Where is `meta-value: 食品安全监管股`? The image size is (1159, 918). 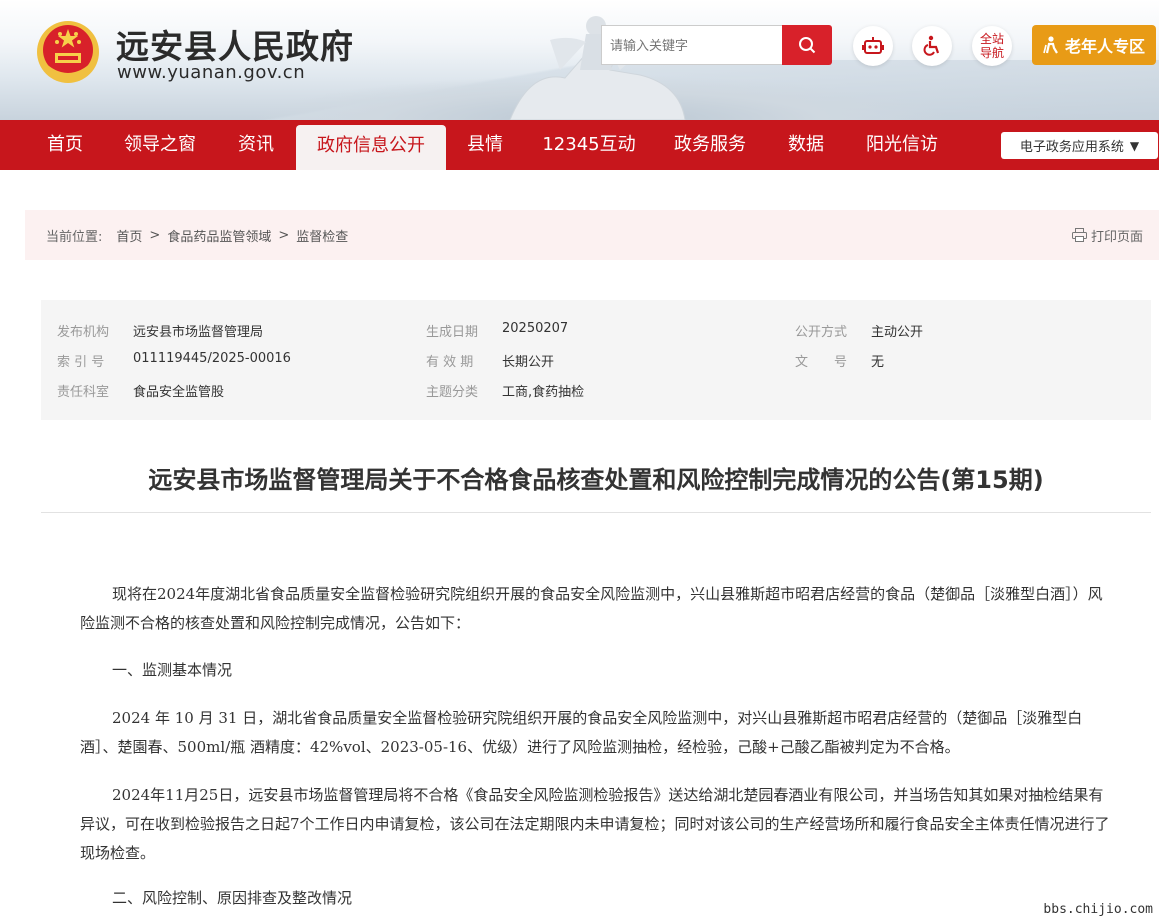 meta-value: 食品安全监管股 is located at coordinates (179, 392).